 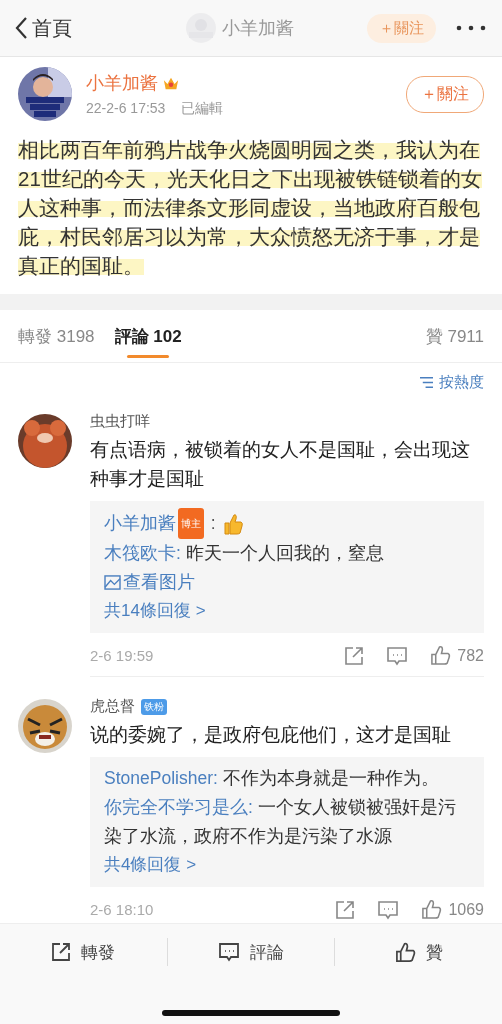 What do you see at coordinates (126, 107) in the screenshot?
I see `post-time: 22-2-6 17:53` at bounding box center [126, 107].